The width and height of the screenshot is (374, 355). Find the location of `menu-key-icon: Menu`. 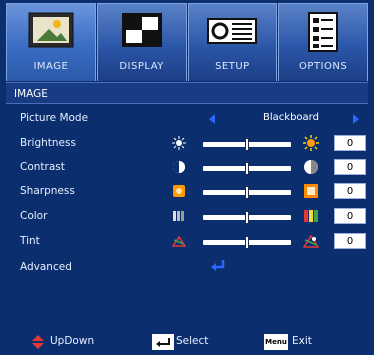

menu-key-icon: Menu is located at coordinates (276, 342).